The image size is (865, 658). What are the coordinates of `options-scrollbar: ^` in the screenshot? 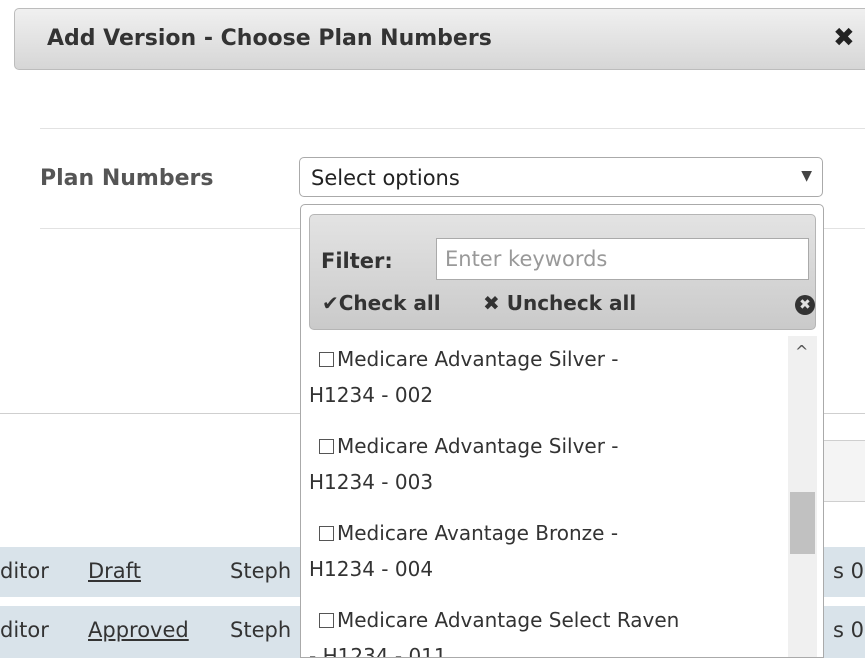 It's located at (802, 496).